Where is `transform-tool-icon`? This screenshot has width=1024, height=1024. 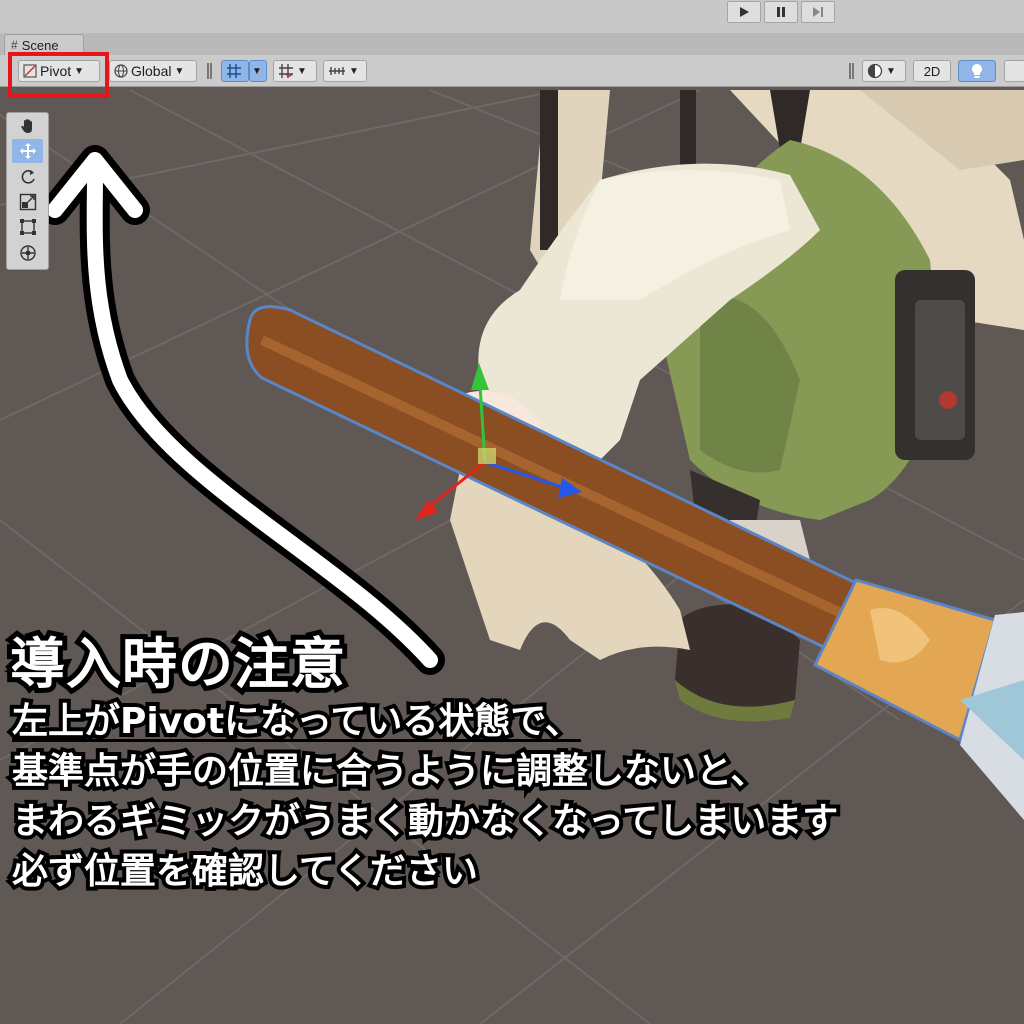 transform-tool-icon is located at coordinates (27, 253).